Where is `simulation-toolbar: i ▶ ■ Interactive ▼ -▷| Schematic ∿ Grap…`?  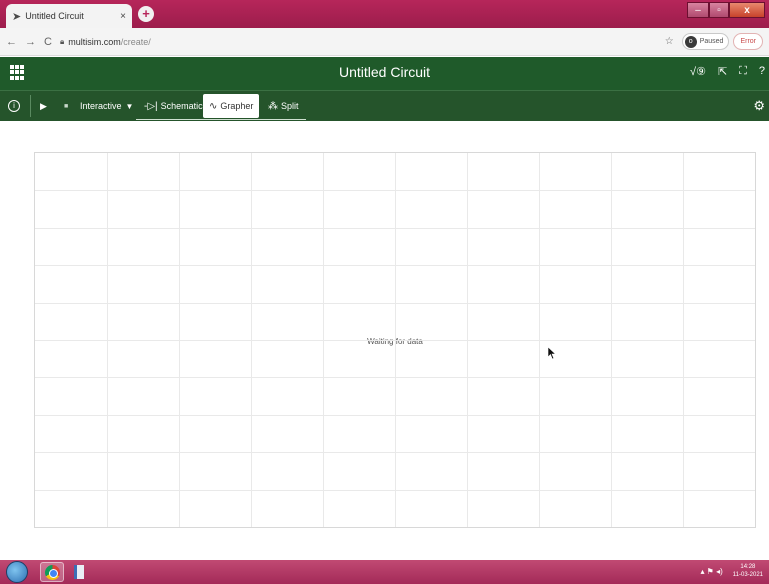
simulation-toolbar: i ▶ ■ Interactive ▼ -▷| Schematic ∿ Grap… is located at coordinates (384, 105).